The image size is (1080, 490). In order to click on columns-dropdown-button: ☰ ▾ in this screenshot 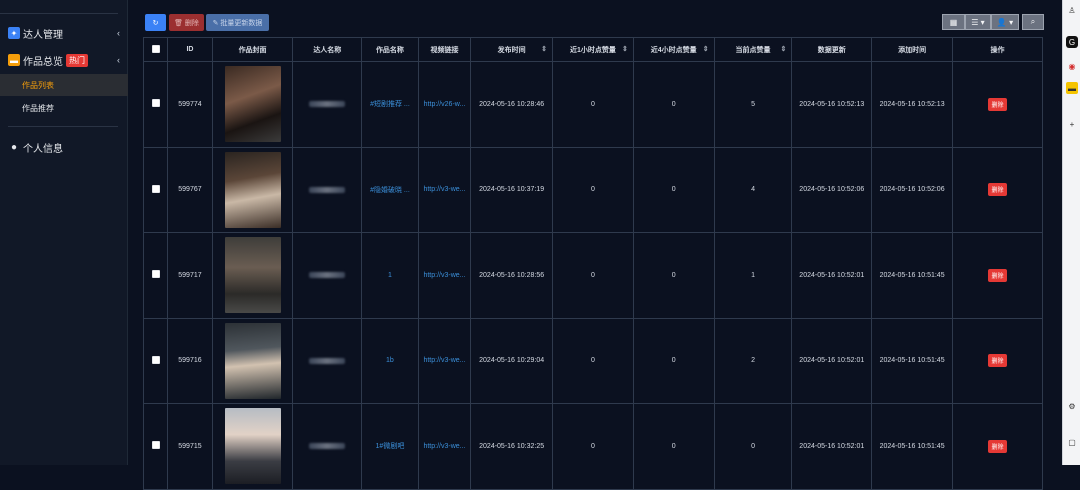, I will do `click(978, 22)`.